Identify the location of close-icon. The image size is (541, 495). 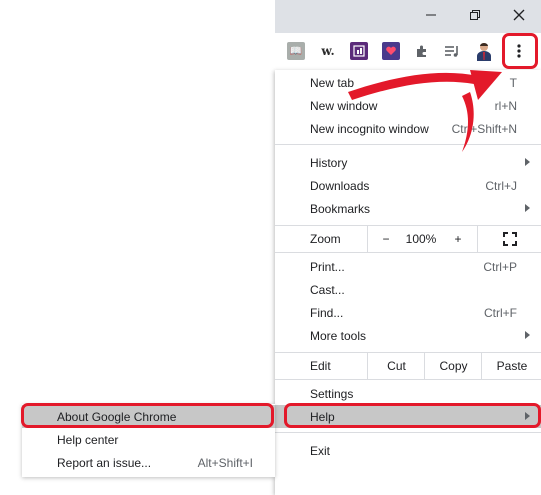
(519, 15).